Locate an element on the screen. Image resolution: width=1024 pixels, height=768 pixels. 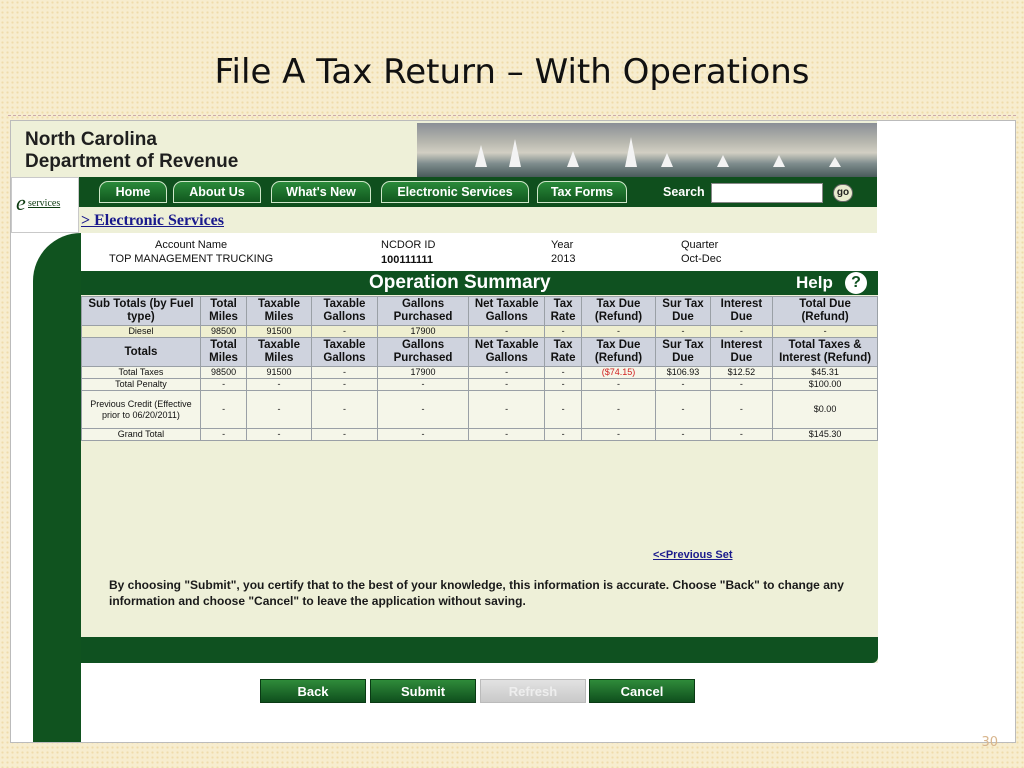
previous-set-link: <<Previous Set is located at coordinates (693, 555).